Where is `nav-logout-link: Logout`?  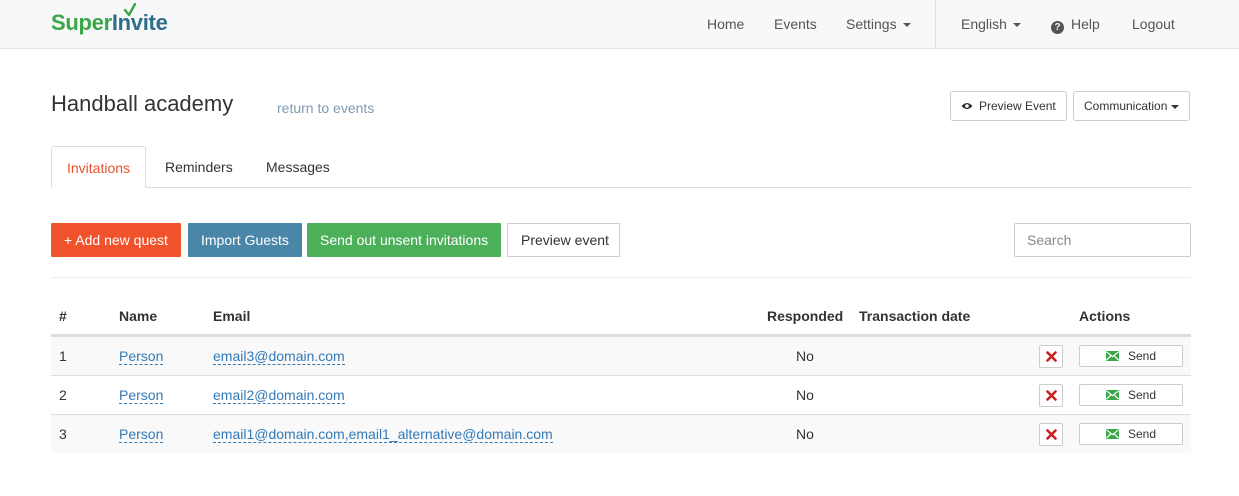 nav-logout-link: Logout is located at coordinates (1153, 24).